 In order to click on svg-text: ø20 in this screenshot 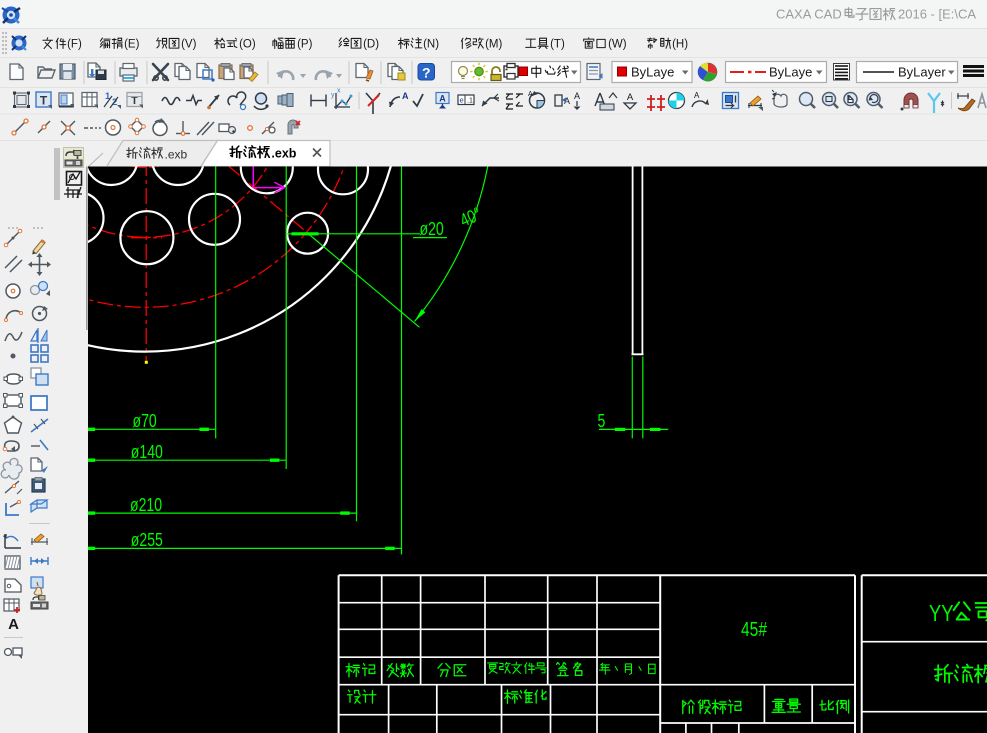, I will do `click(432, 229)`.